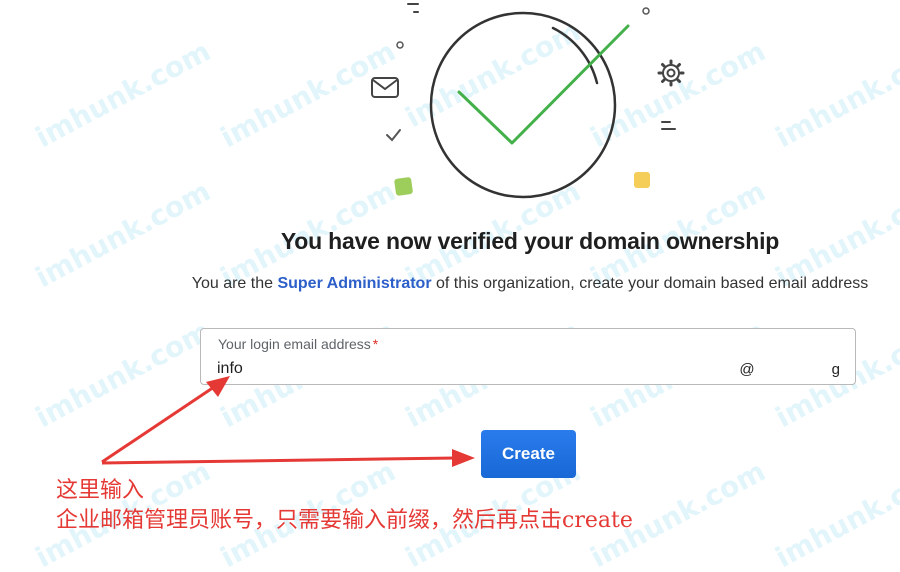 Image resolution: width=900 pixels, height=572 pixels. What do you see at coordinates (528, 101) in the screenshot?
I see `verified-illustration` at bounding box center [528, 101].